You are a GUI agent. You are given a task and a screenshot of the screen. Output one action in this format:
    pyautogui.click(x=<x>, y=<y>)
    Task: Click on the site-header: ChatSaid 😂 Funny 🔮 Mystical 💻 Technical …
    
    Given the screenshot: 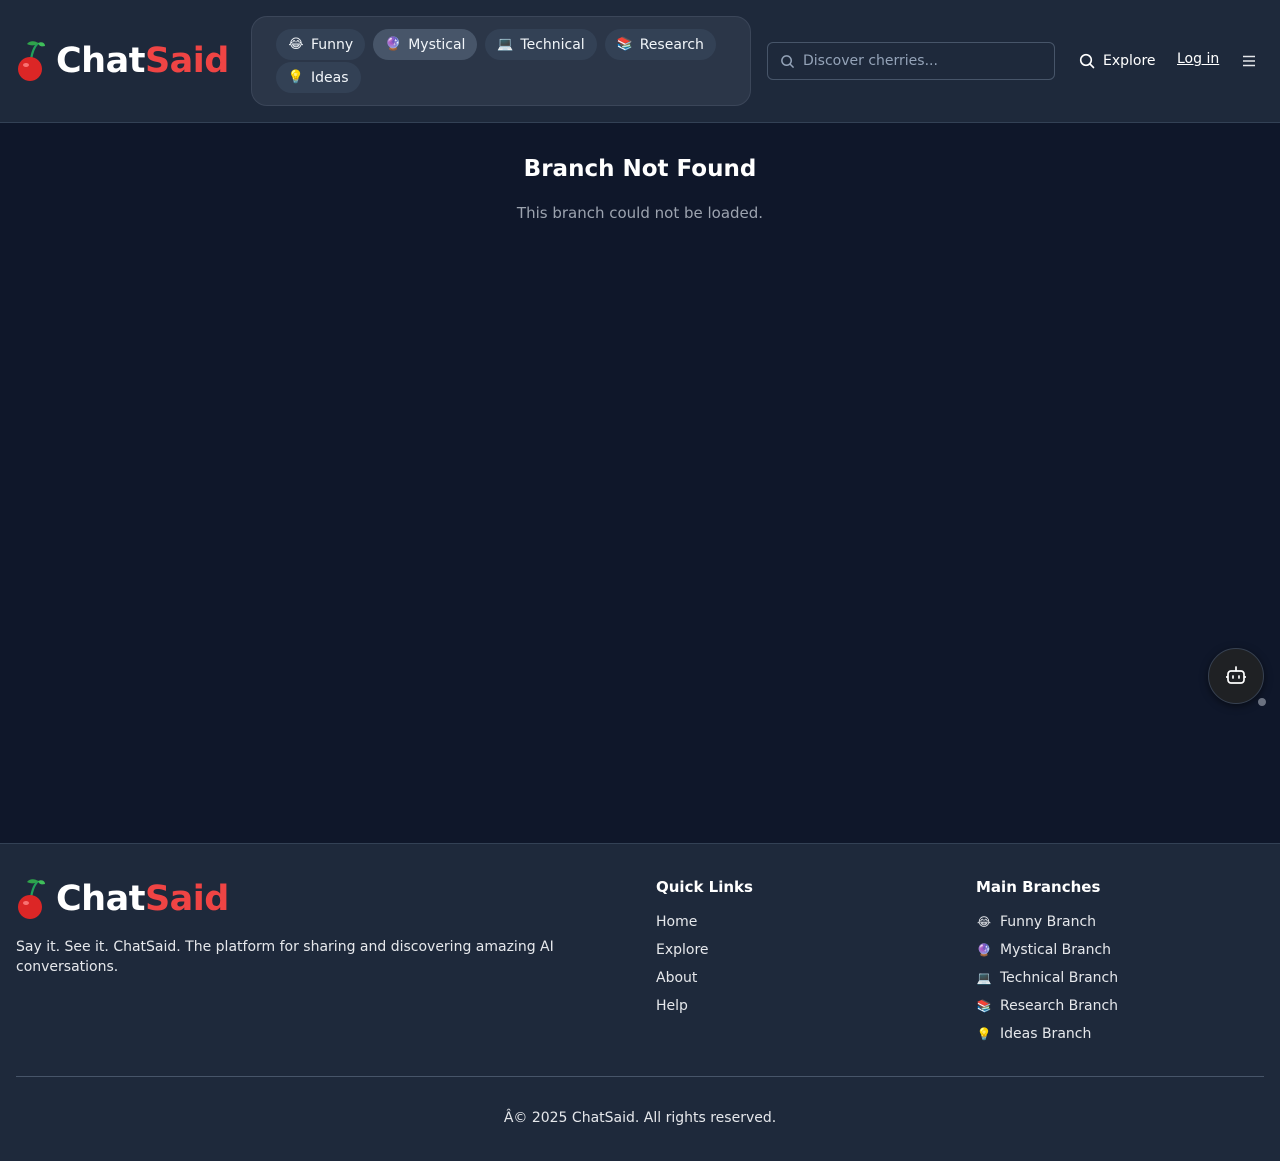 What is the action you would take?
    pyautogui.click(x=640, y=61)
    